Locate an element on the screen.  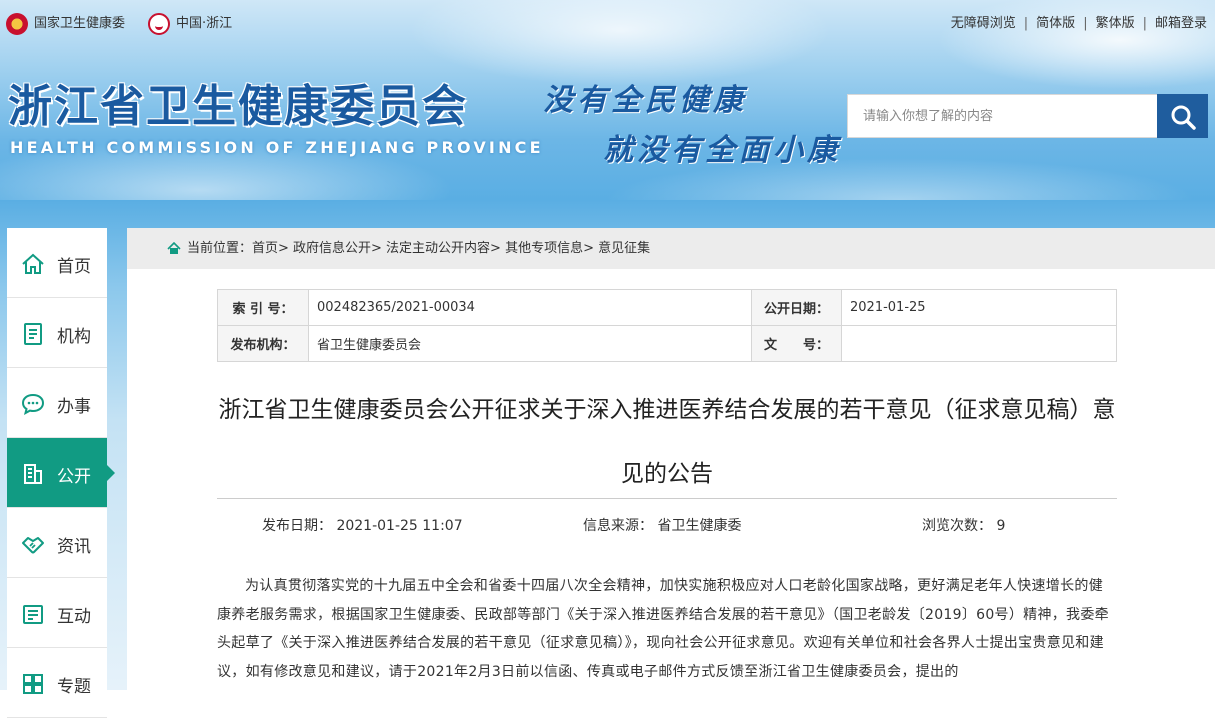
search-box is located at coordinates (1027, 116).